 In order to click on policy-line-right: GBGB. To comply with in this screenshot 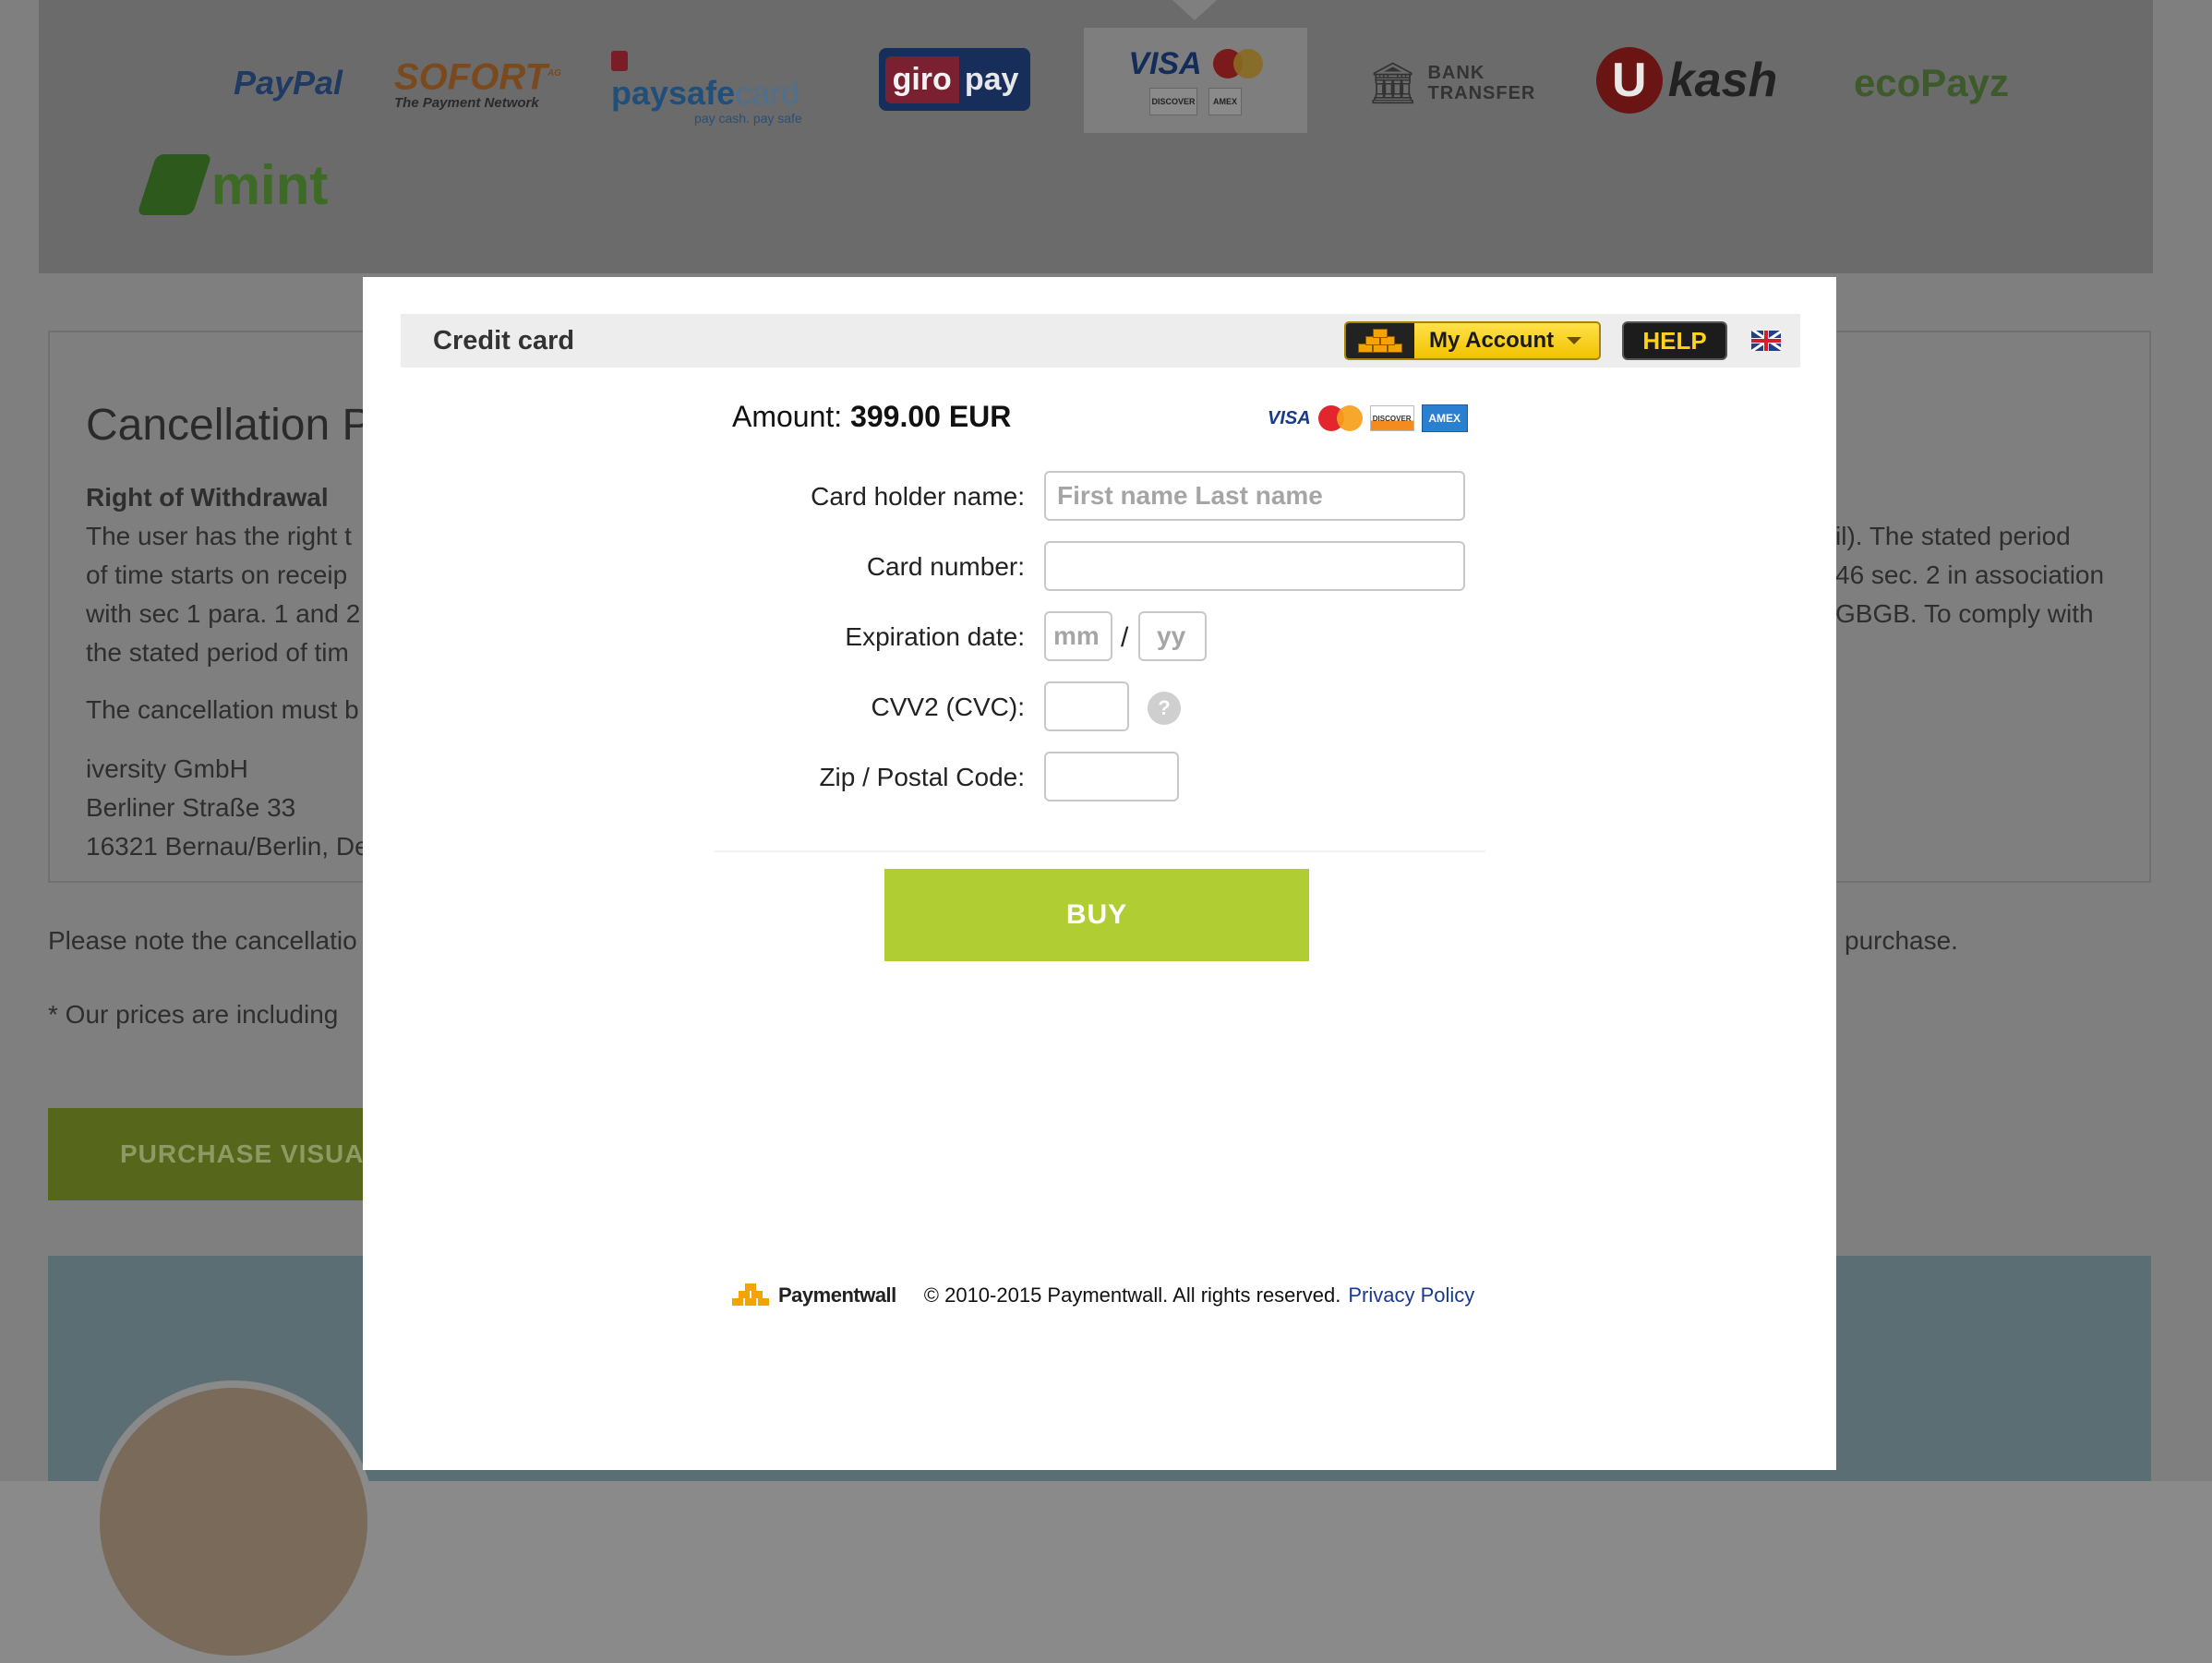, I will do `click(1964, 613)`.